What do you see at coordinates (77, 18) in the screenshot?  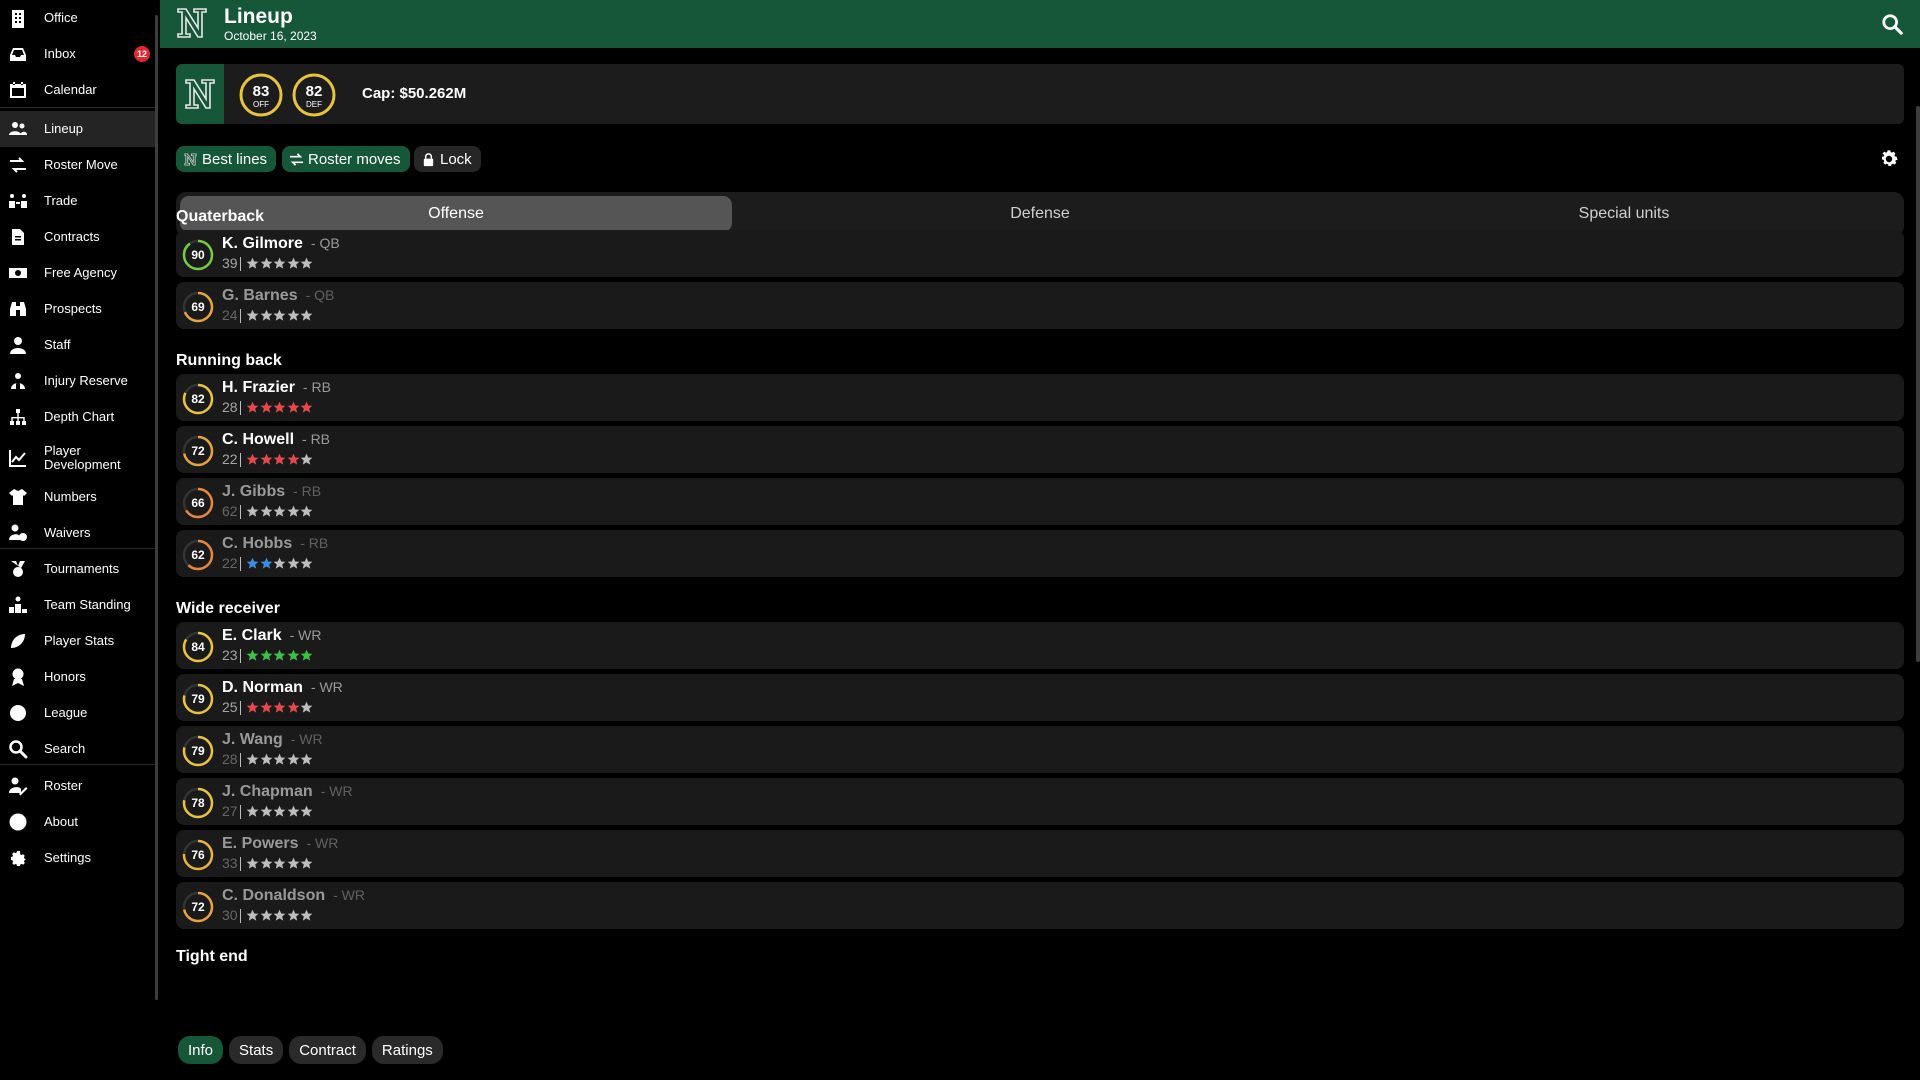 I see `sidebar-item-office: Office` at bounding box center [77, 18].